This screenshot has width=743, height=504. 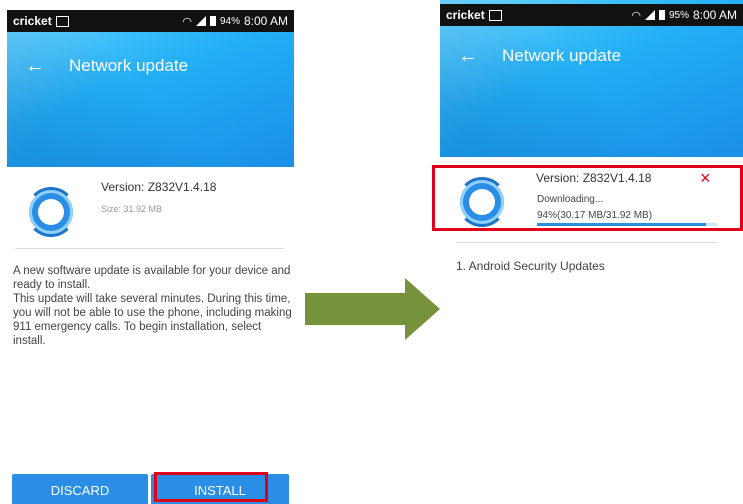 I want to click on status-right: ◠ 95% 8:00 AM, so click(x=684, y=15).